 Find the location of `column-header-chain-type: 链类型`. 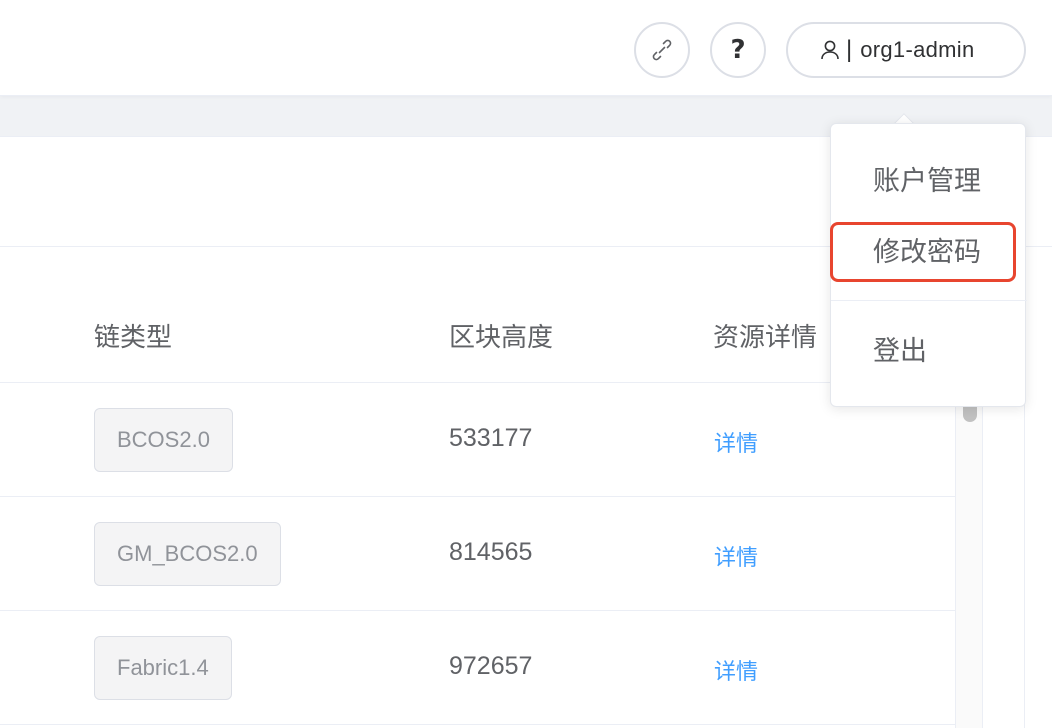

column-header-chain-type: 链类型 is located at coordinates (133, 337).